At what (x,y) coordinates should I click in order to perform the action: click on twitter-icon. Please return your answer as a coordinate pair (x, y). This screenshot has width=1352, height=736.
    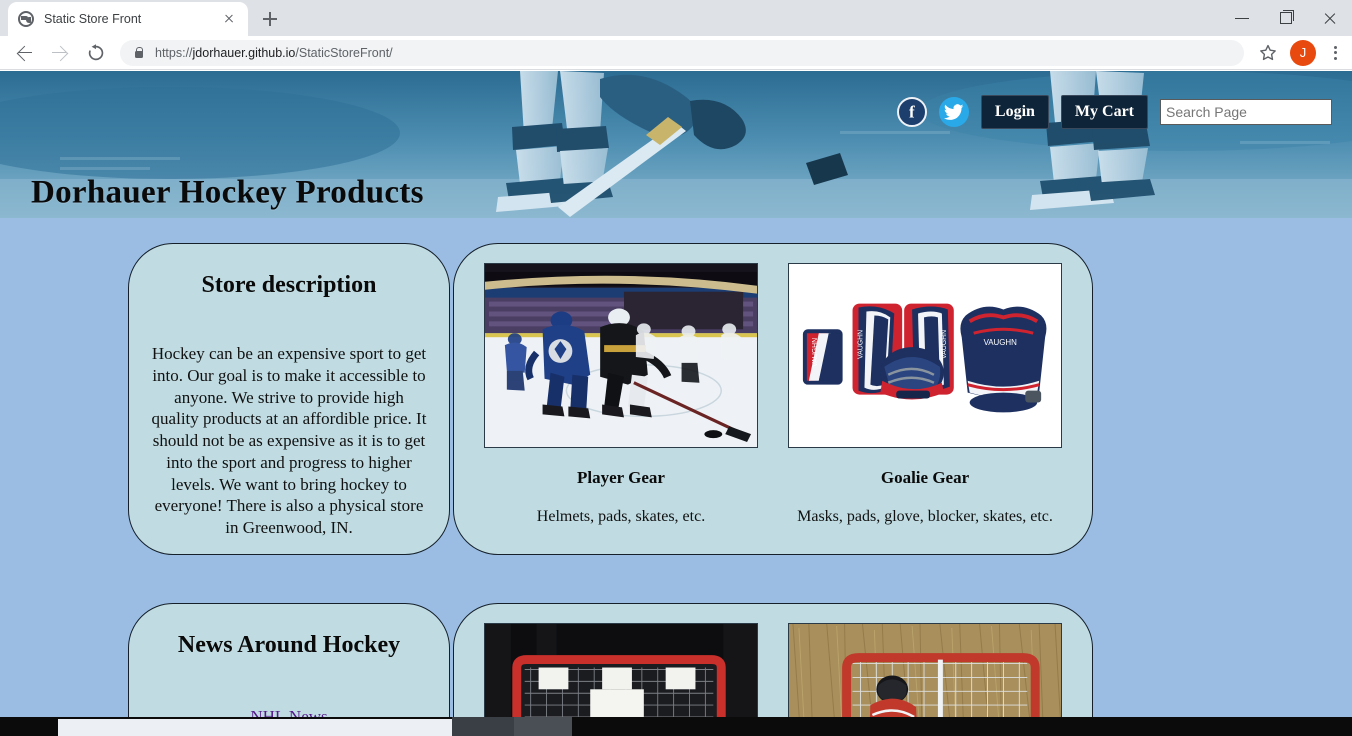
    Looking at the image, I should click on (953, 111).